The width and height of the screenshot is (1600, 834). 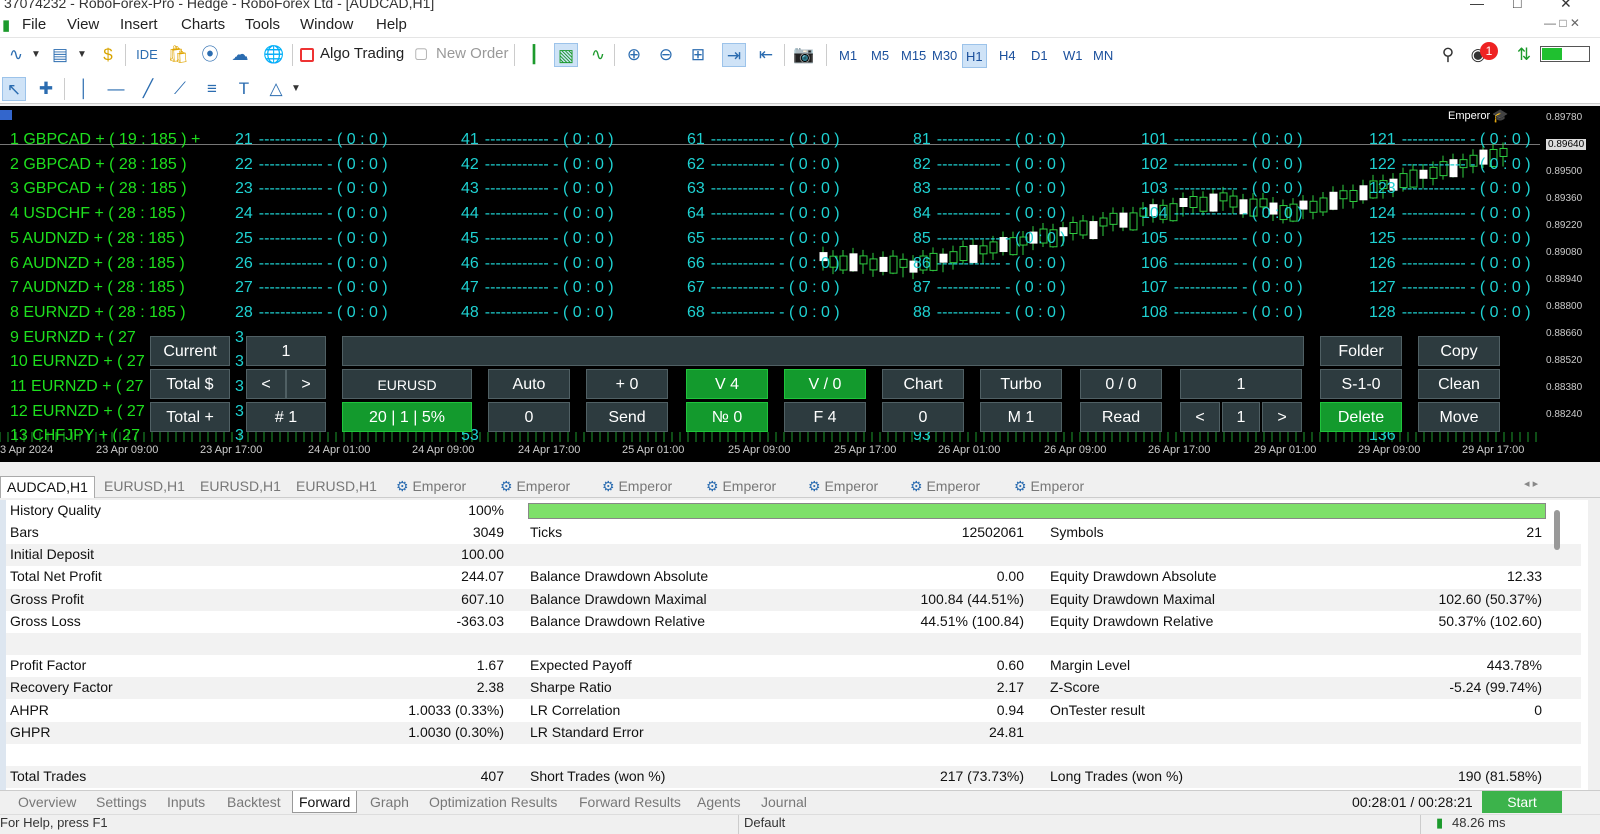 What do you see at coordinates (407, 384) in the screenshot?
I see `symbol-label: EURUSD` at bounding box center [407, 384].